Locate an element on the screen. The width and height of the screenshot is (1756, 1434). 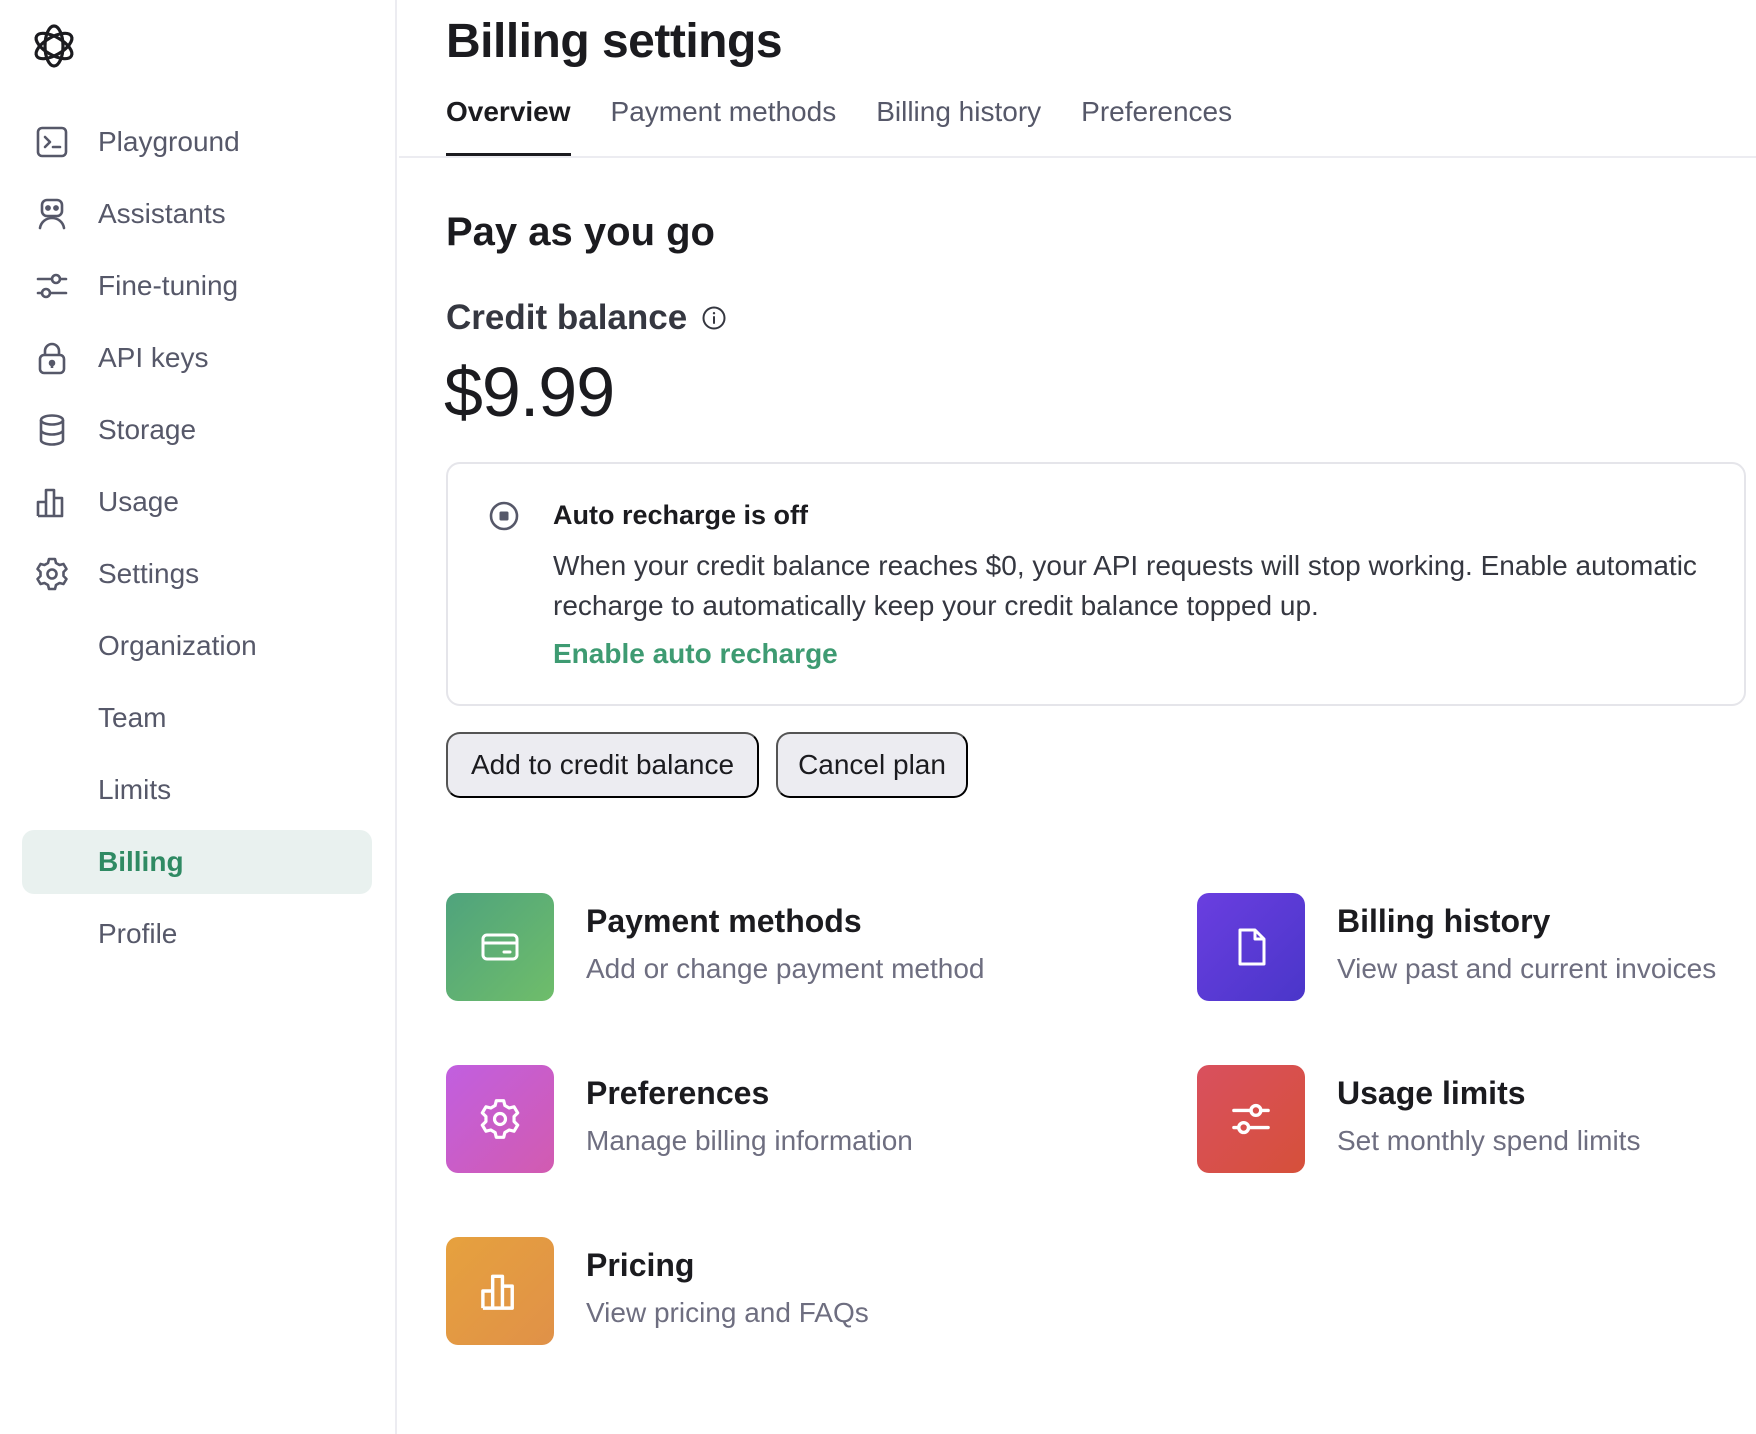
sidebar-item-api-keys: API keys is located at coordinates (197, 358).